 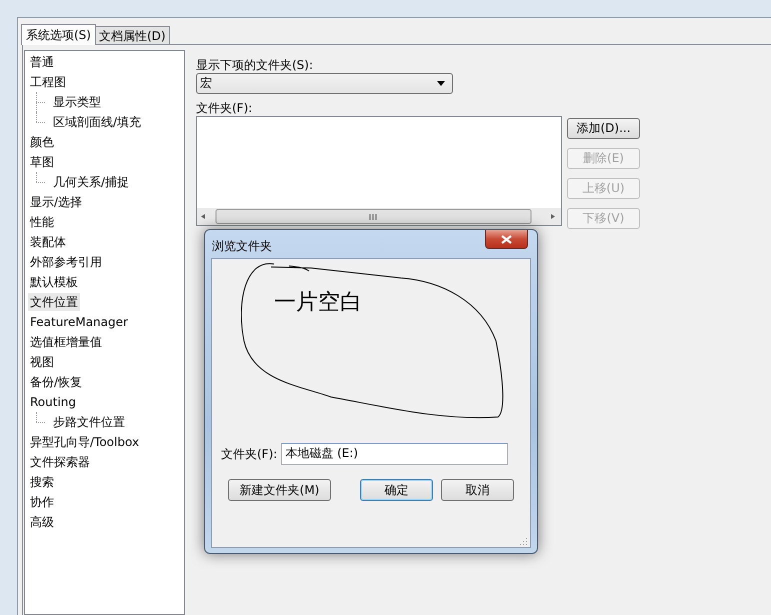 What do you see at coordinates (53, 402) in the screenshot?
I see `sidebar-item: Routing` at bounding box center [53, 402].